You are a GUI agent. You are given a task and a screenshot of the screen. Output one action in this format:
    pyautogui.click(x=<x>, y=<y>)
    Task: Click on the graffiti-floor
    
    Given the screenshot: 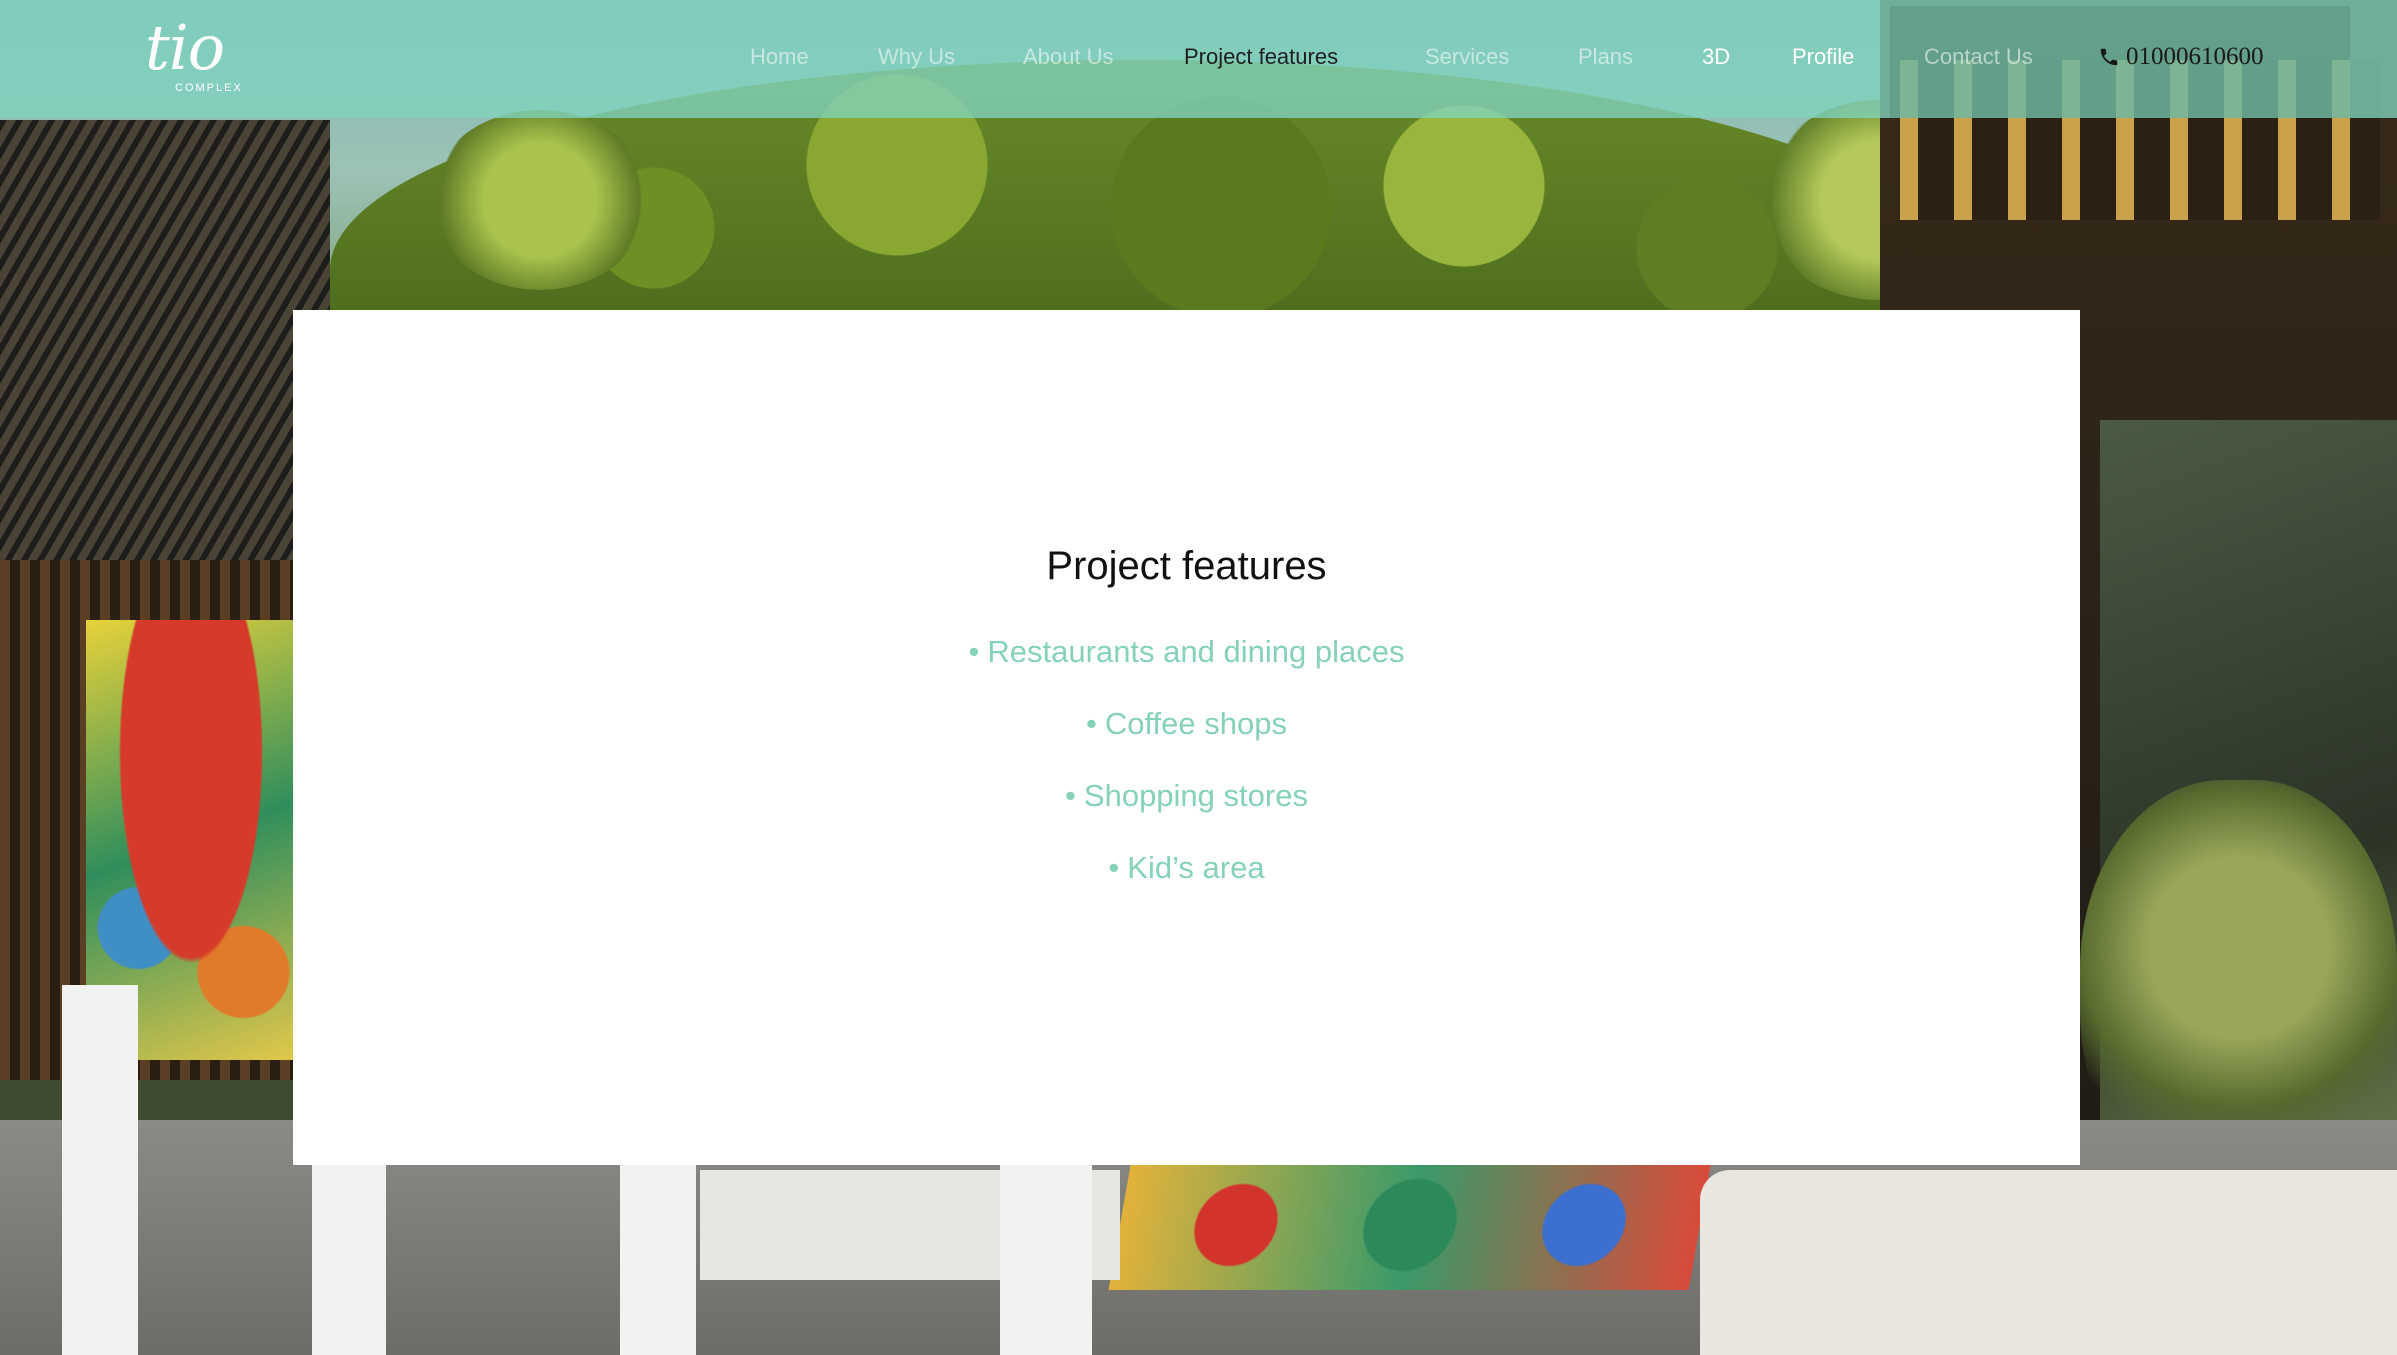 What is the action you would take?
    pyautogui.click(x=1410, y=1225)
    